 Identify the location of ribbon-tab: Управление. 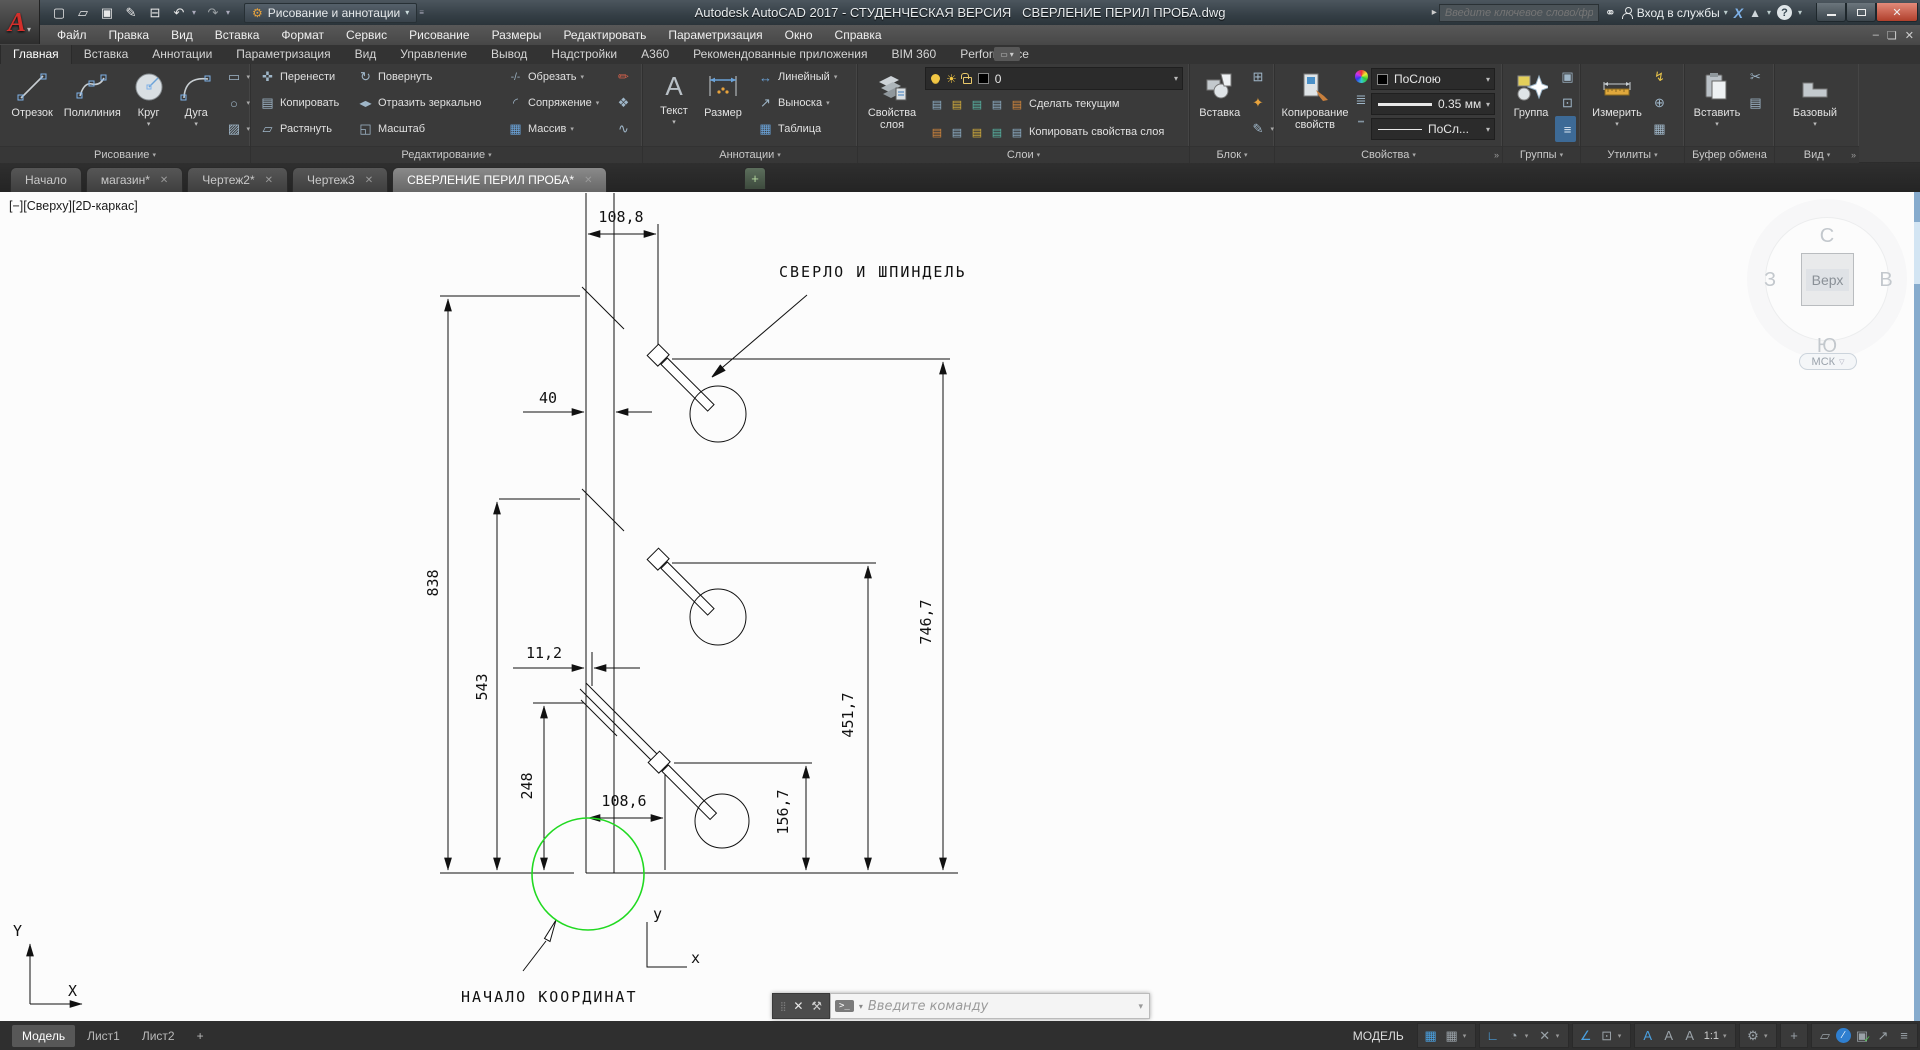
(433, 54).